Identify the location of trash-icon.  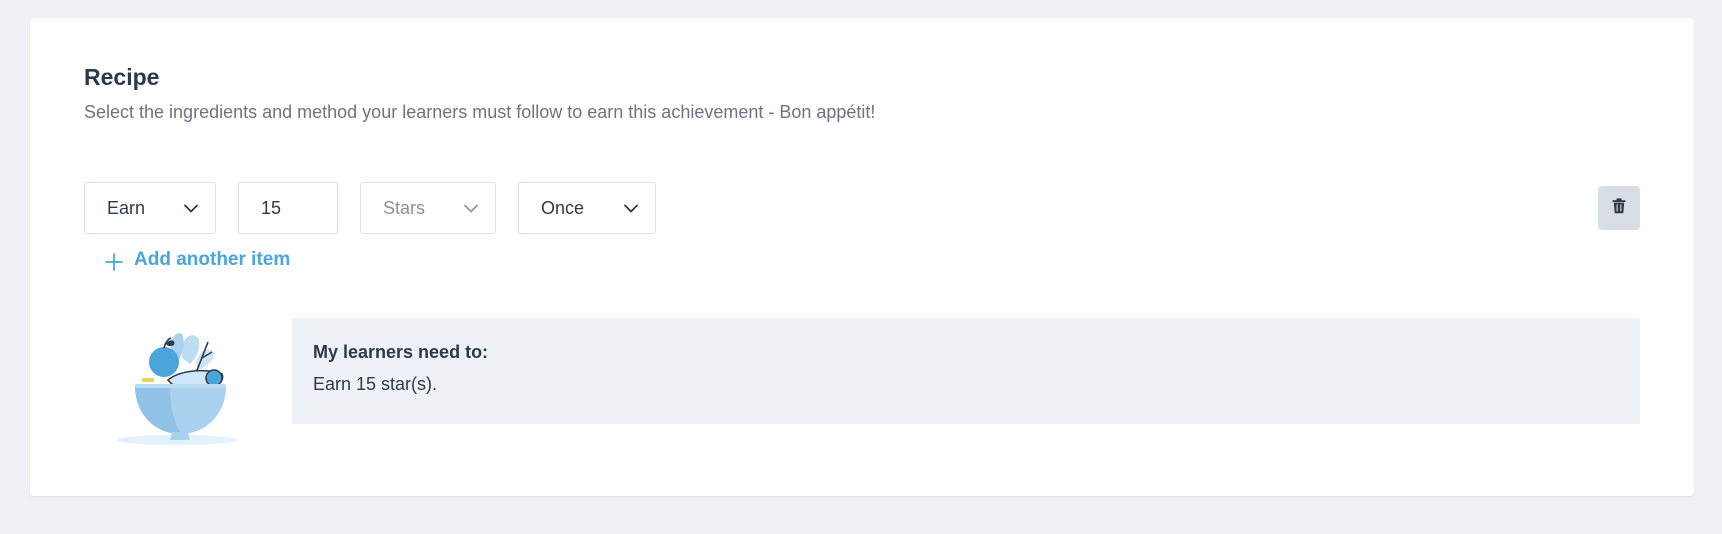
(1619, 208).